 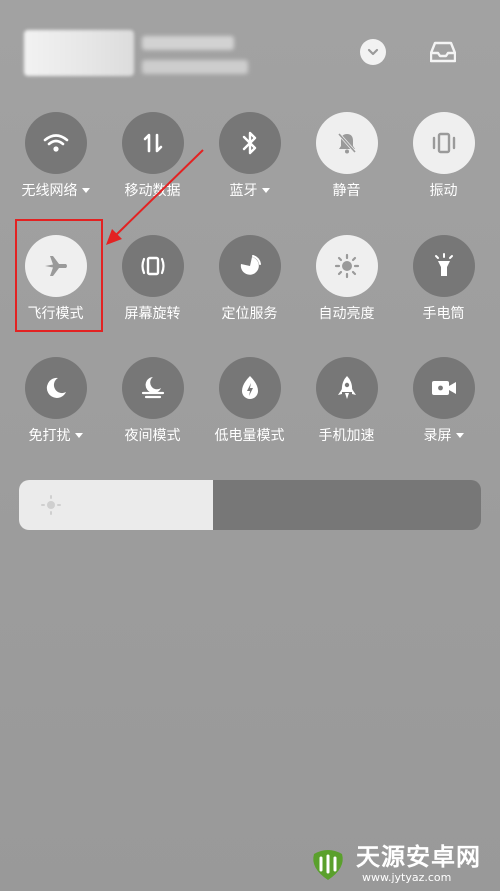 I want to click on watermark-title: 天源安卓网, so click(x=418, y=857).